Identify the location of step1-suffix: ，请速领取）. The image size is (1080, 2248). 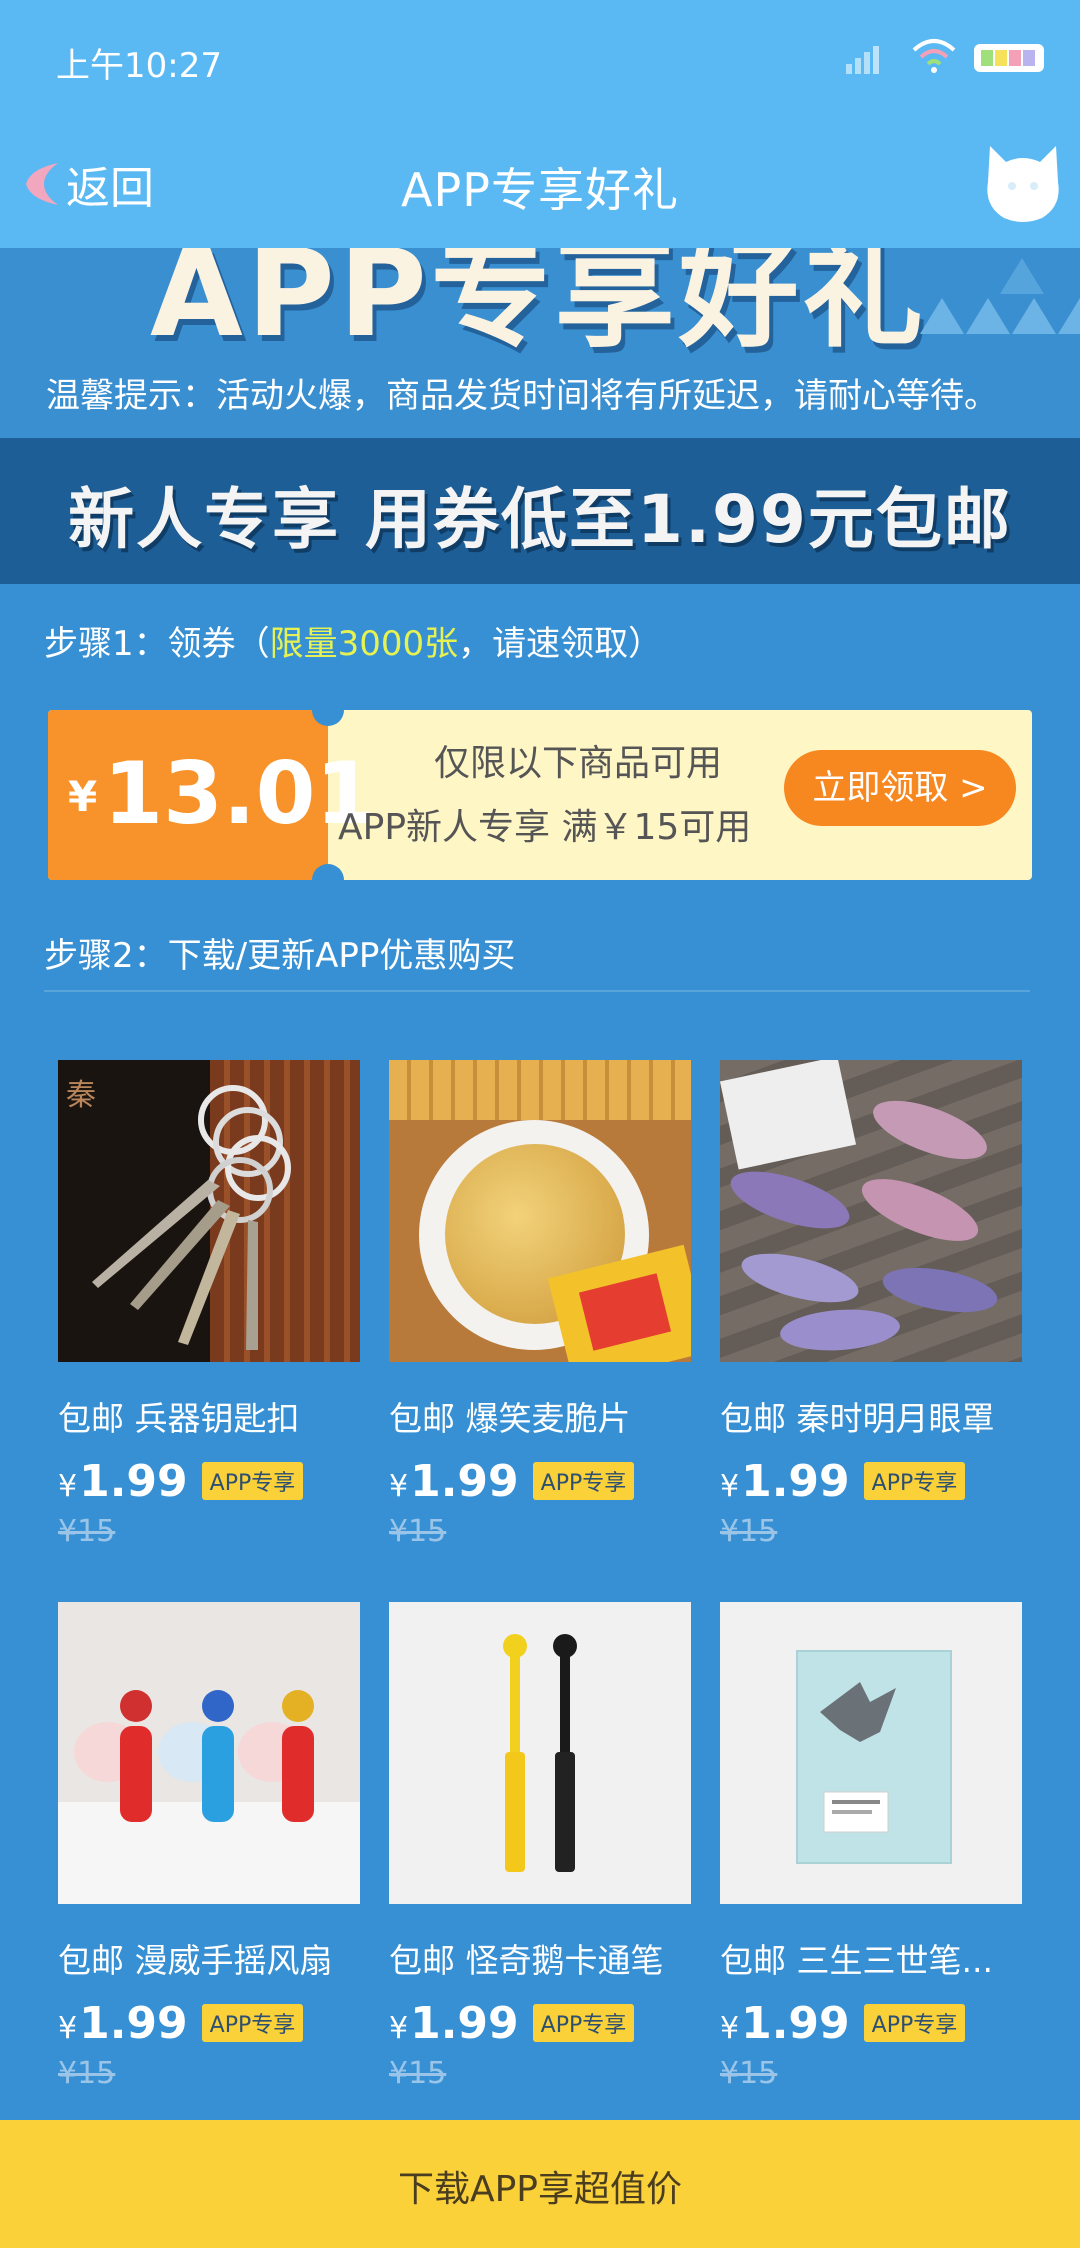
(560, 644).